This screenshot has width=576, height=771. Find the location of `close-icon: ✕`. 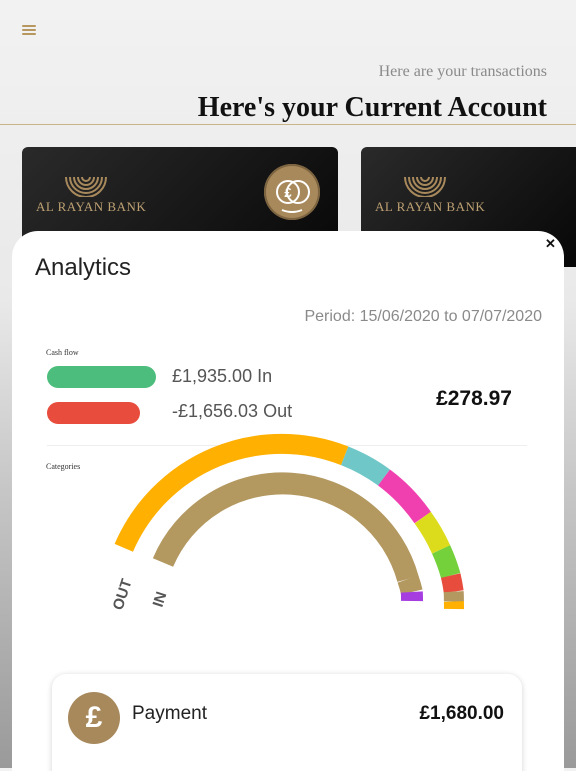

close-icon: ✕ is located at coordinates (550, 244).